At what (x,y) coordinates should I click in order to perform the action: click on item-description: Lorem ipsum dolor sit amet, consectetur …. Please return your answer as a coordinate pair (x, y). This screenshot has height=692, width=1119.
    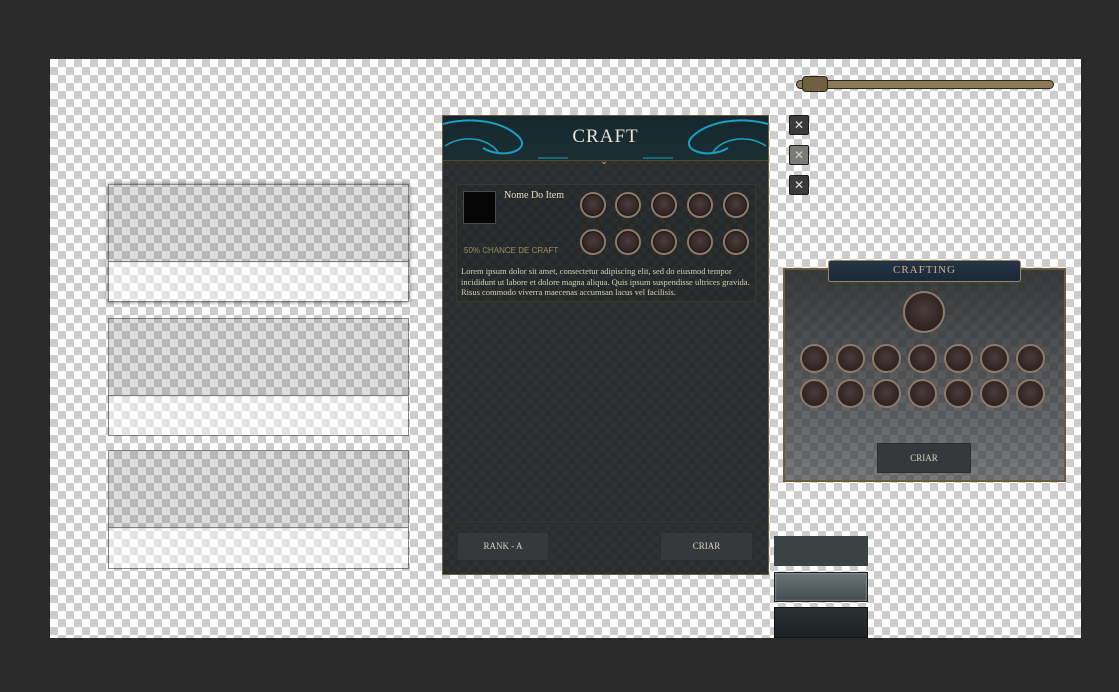
    Looking at the image, I should click on (605, 281).